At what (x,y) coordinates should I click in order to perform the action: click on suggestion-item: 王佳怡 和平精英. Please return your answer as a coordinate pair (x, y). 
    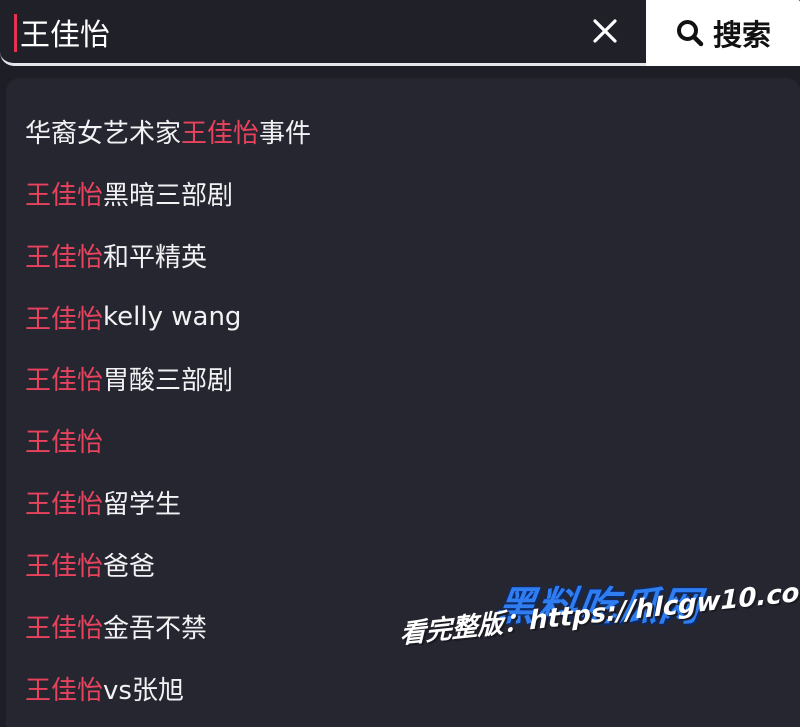
    Looking at the image, I should click on (116, 255).